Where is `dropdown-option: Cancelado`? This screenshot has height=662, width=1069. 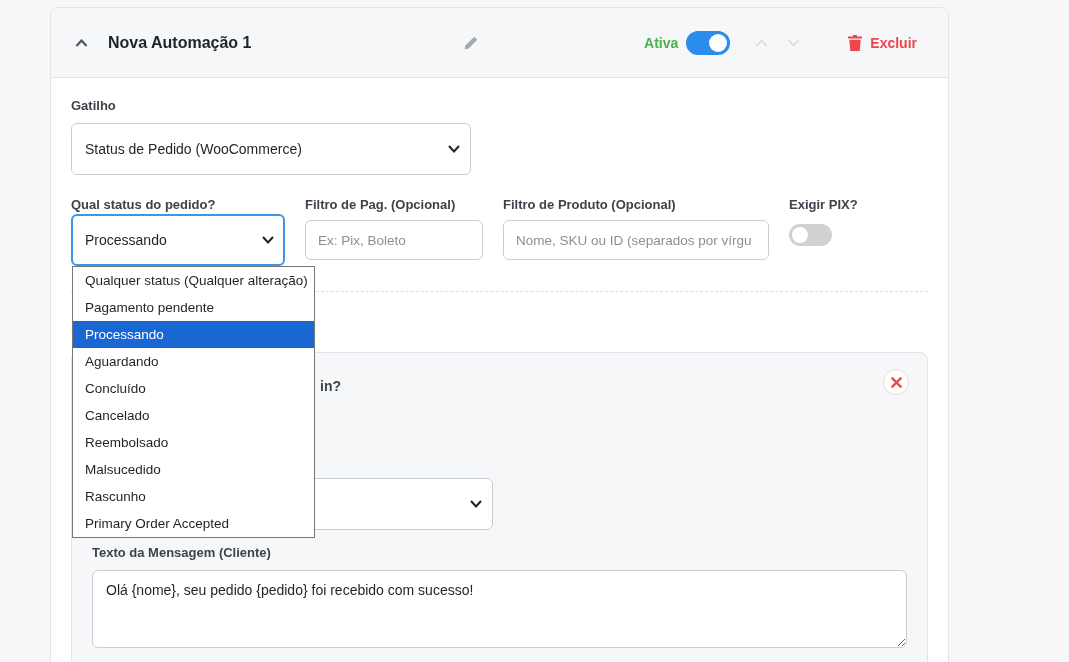 dropdown-option: Cancelado is located at coordinates (193, 415).